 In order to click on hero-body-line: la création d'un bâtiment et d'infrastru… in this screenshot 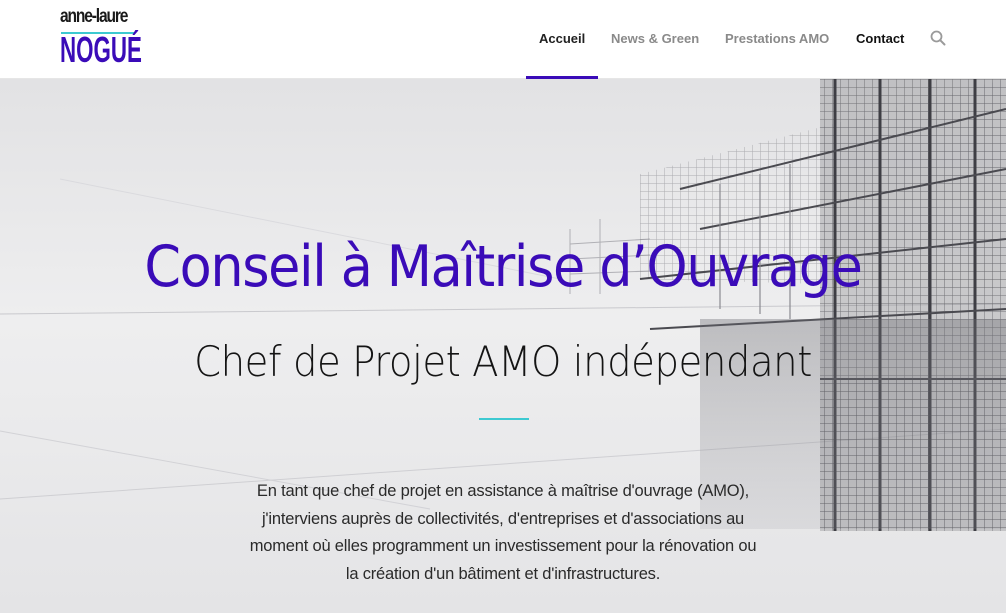, I will do `click(503, 573)`.